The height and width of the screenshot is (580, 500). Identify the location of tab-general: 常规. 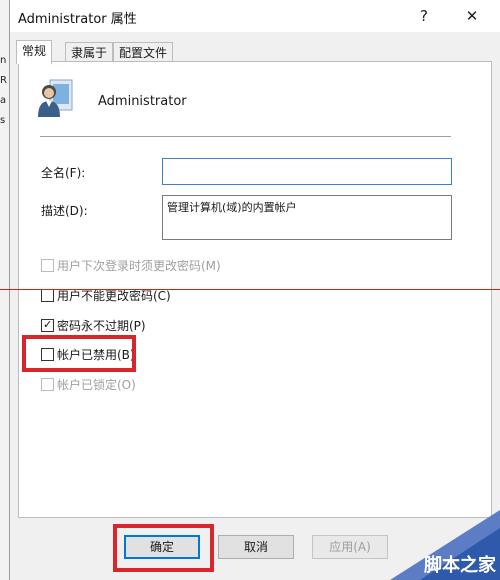
(34, 52).